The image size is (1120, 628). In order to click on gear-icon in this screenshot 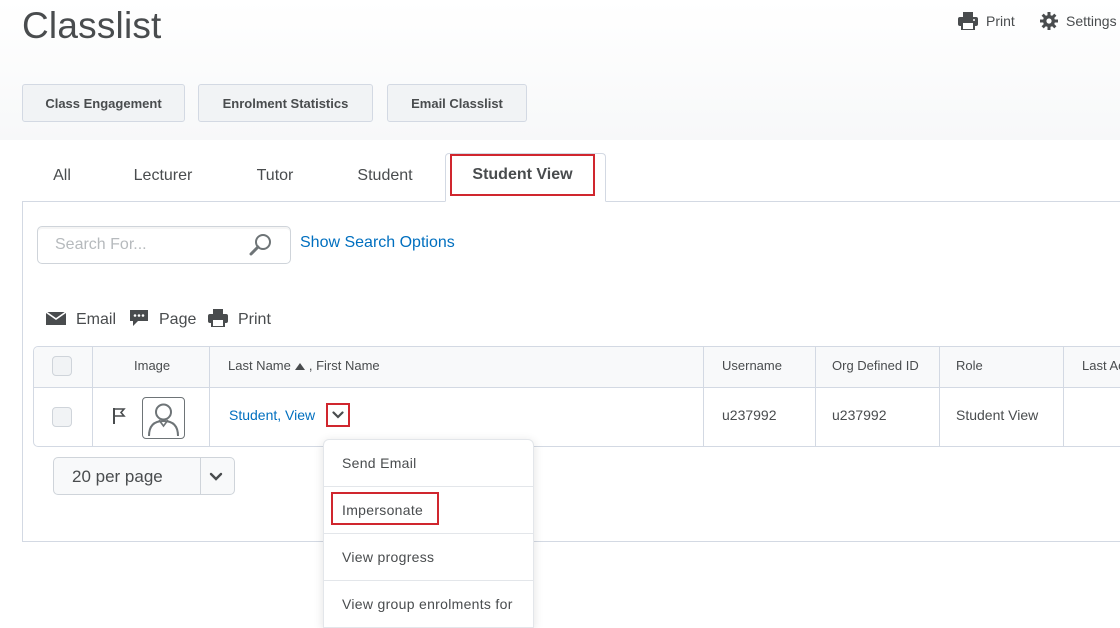, I will do `click(1049, 21)`.